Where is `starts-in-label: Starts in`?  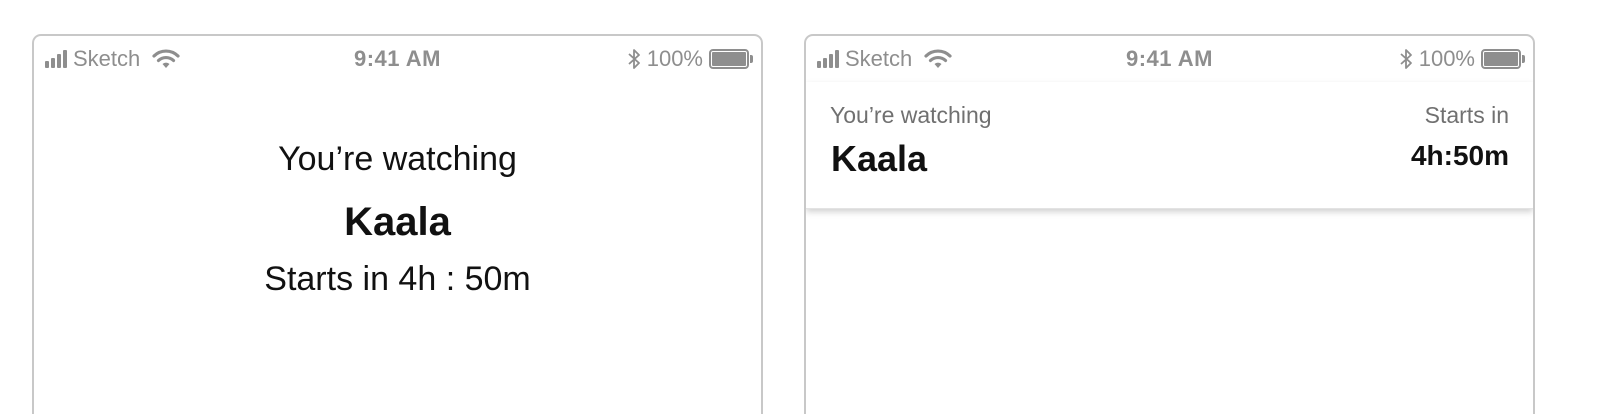 starts-in-label: Starts in is located at coordinates (1466, 115).